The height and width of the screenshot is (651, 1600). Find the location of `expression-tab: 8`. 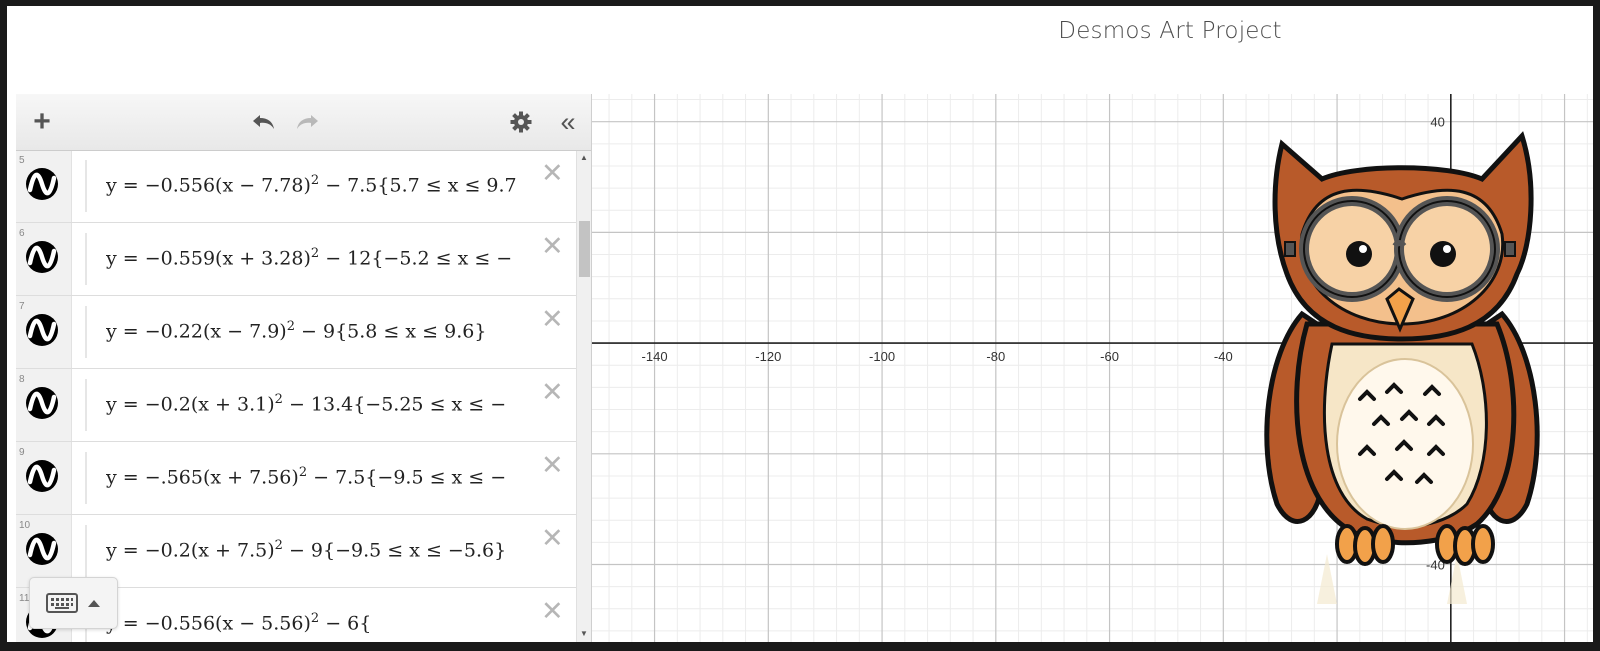

expression-tab: 8 is located at coordinates (44, 405).